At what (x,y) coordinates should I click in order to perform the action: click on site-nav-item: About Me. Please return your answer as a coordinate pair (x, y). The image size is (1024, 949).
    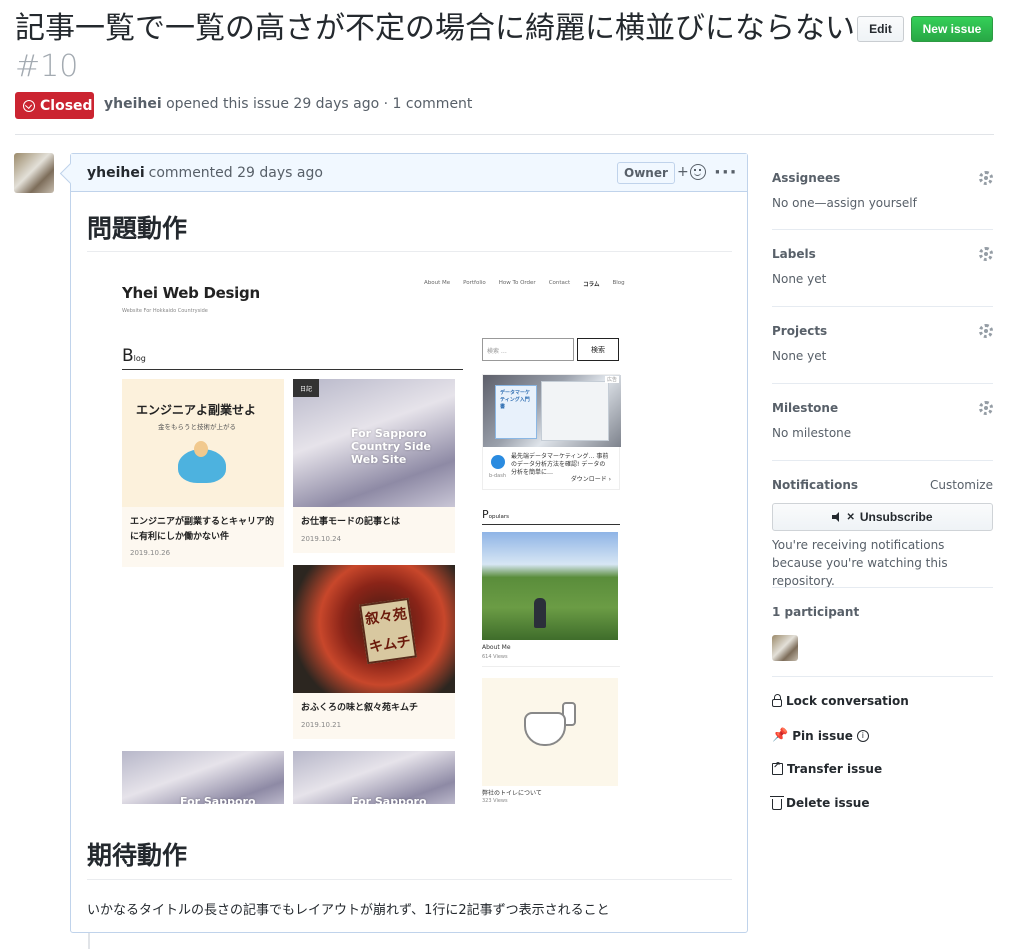
    Looking at the image, I should click on (437, 283).